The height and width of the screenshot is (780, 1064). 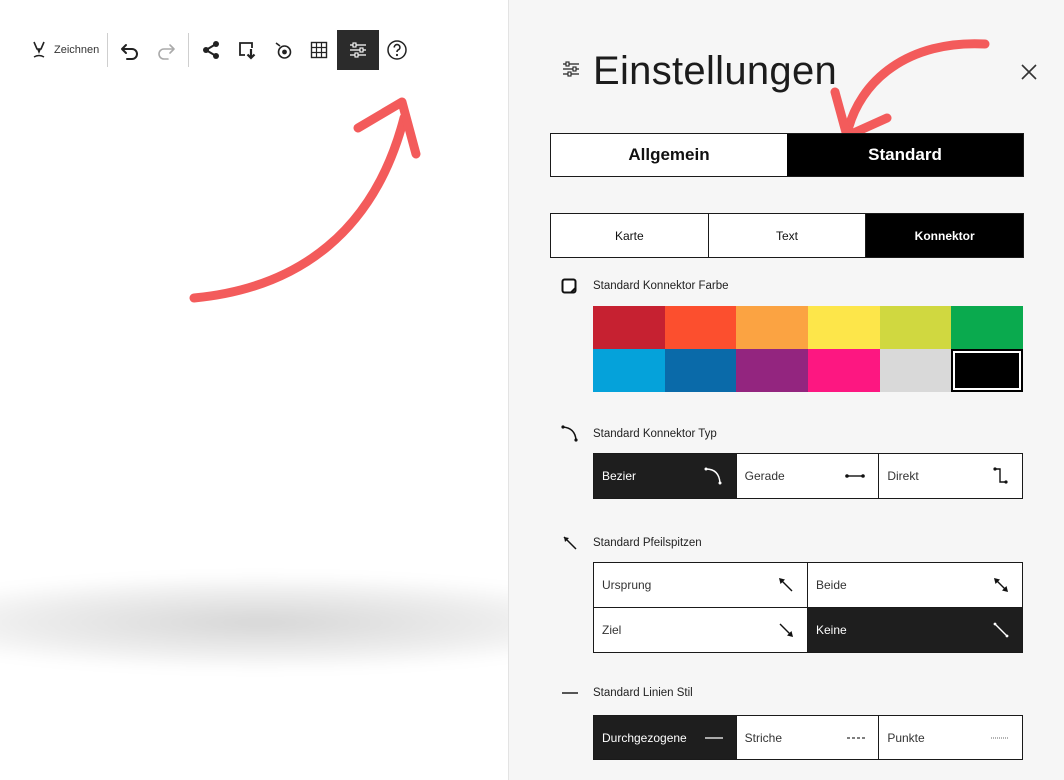 I want to click on arrow-target-icon, so click(x=786, y=630).